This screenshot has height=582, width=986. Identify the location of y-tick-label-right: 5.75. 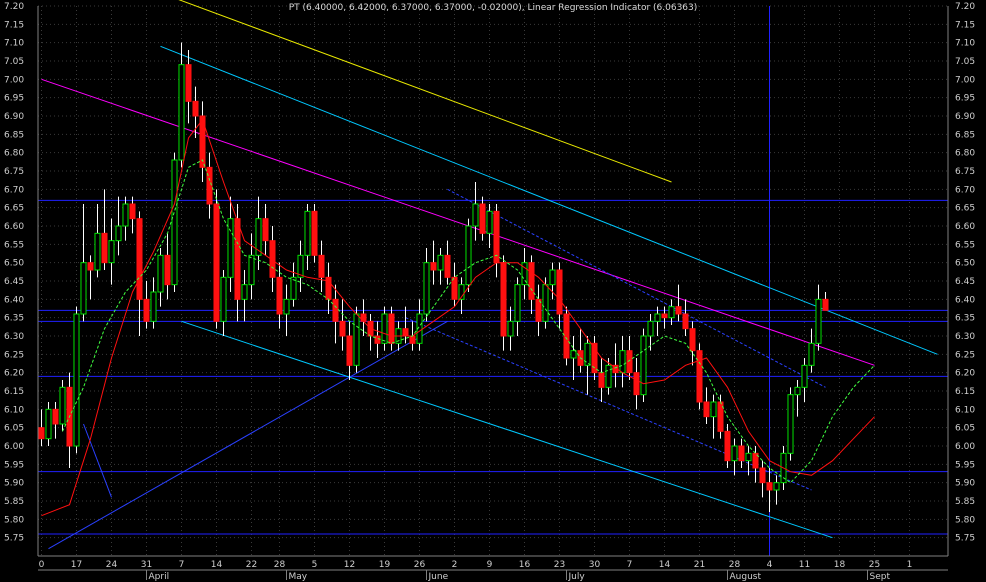
(965, 539).